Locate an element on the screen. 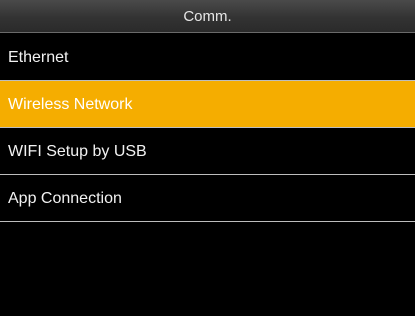 The width and height of the screenshot is (415, 316). menu-item-wireless-network: Wireless Network is located at coordinates (207, 104).